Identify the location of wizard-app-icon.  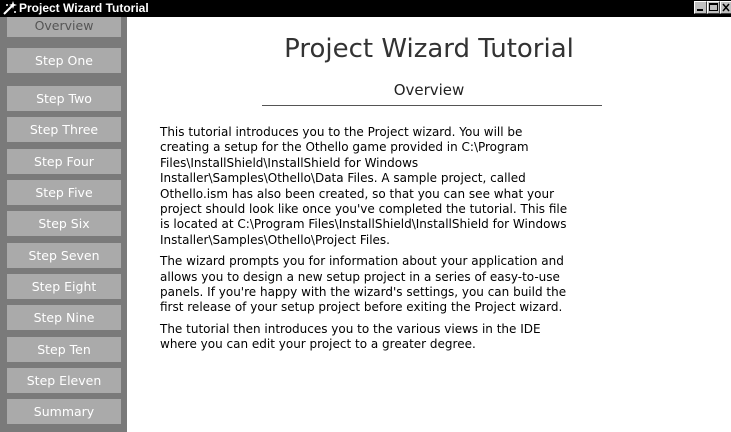
(10, 8).